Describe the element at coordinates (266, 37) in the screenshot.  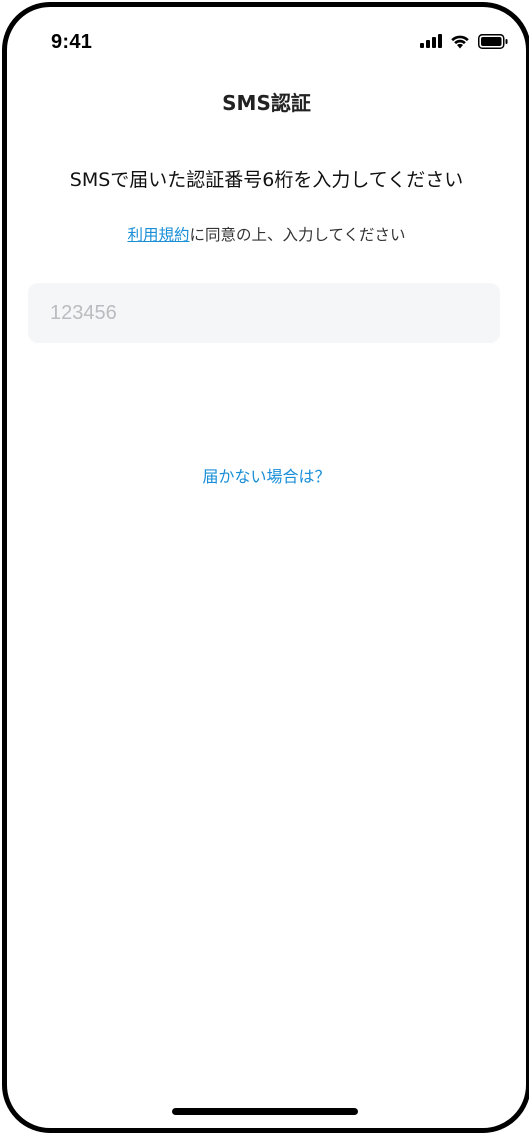
I see `status-bar: 9:41` at that location.